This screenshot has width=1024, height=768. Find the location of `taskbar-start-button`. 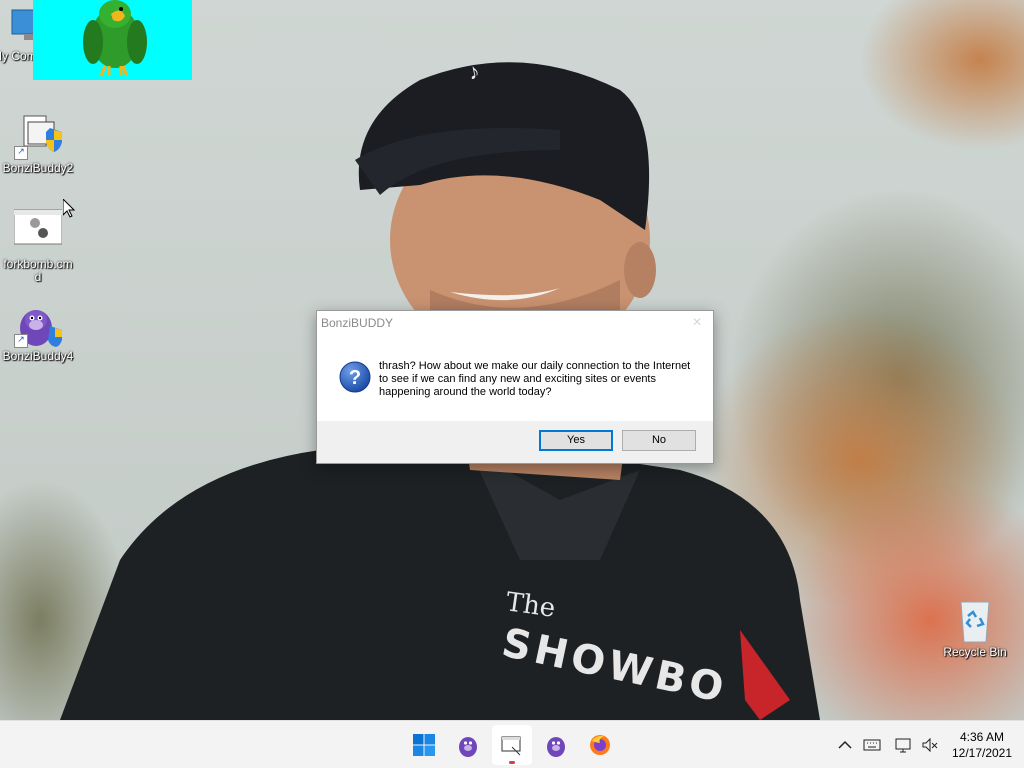

taskbar-start-button is located at coordinates (424, 745).